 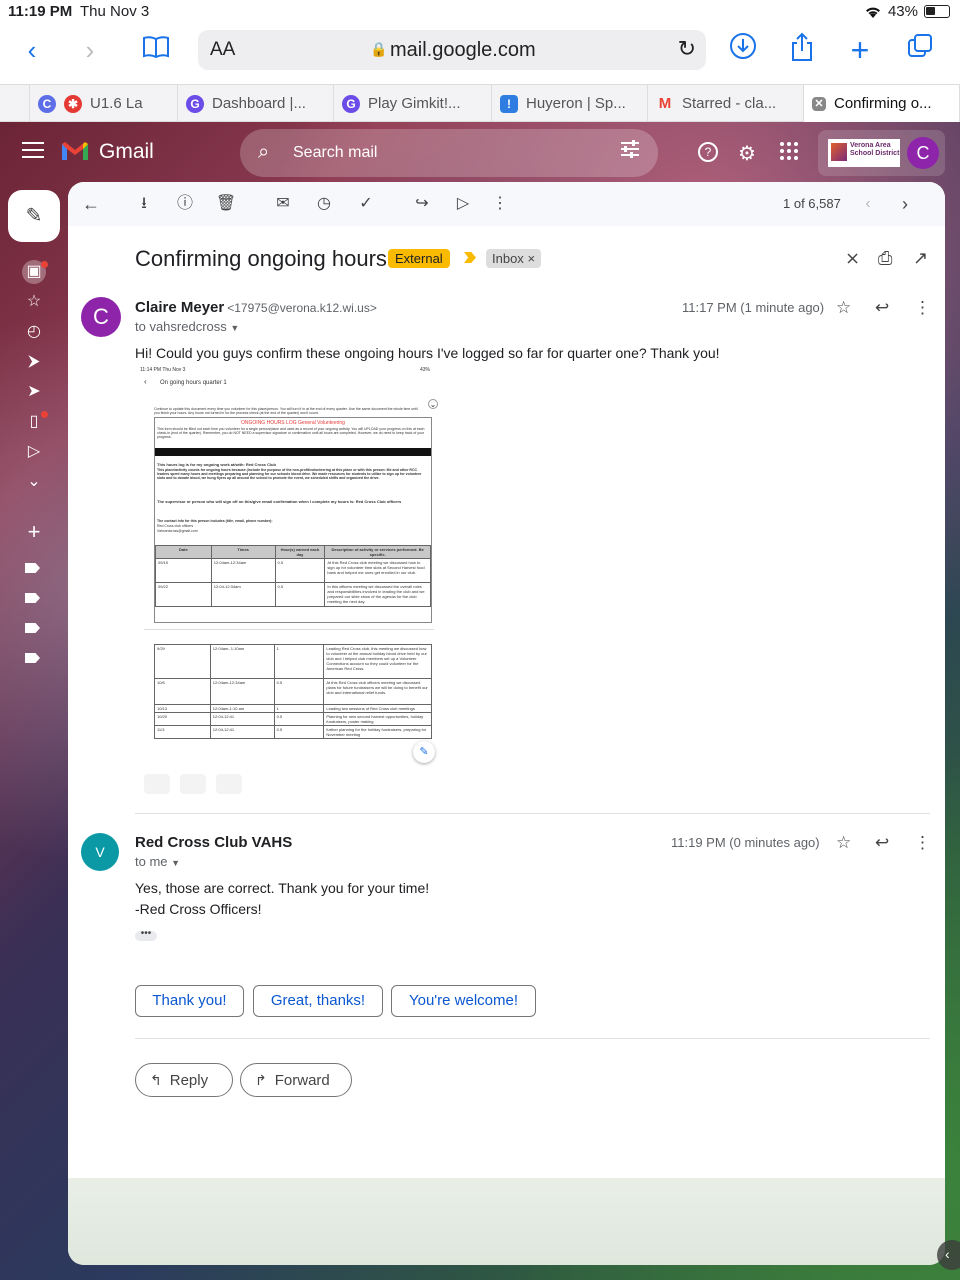 I want to click on image-table-cell: 12:04am-12:34am, so click(x=243, y=570).